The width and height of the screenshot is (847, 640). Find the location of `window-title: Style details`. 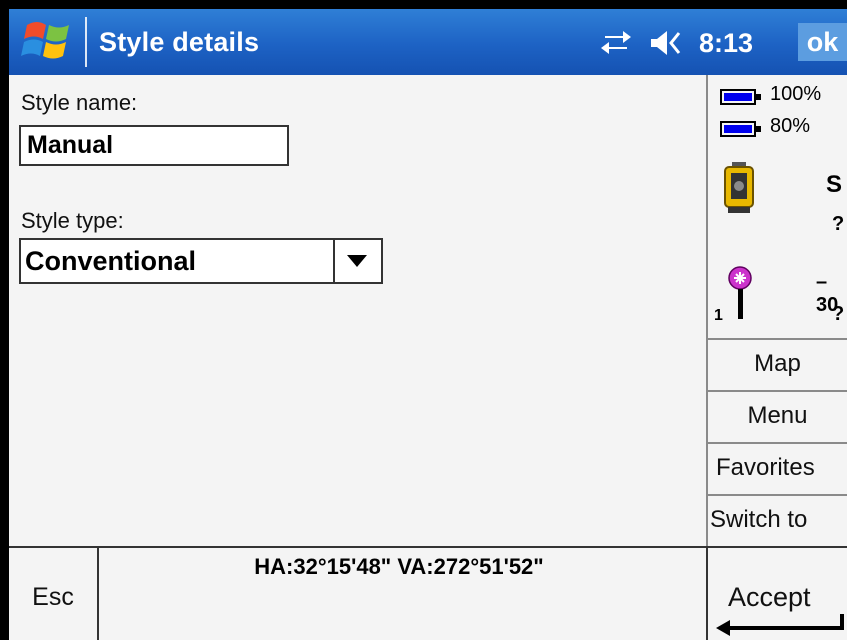

window-title: Style details is located at coordinates (179, 42).